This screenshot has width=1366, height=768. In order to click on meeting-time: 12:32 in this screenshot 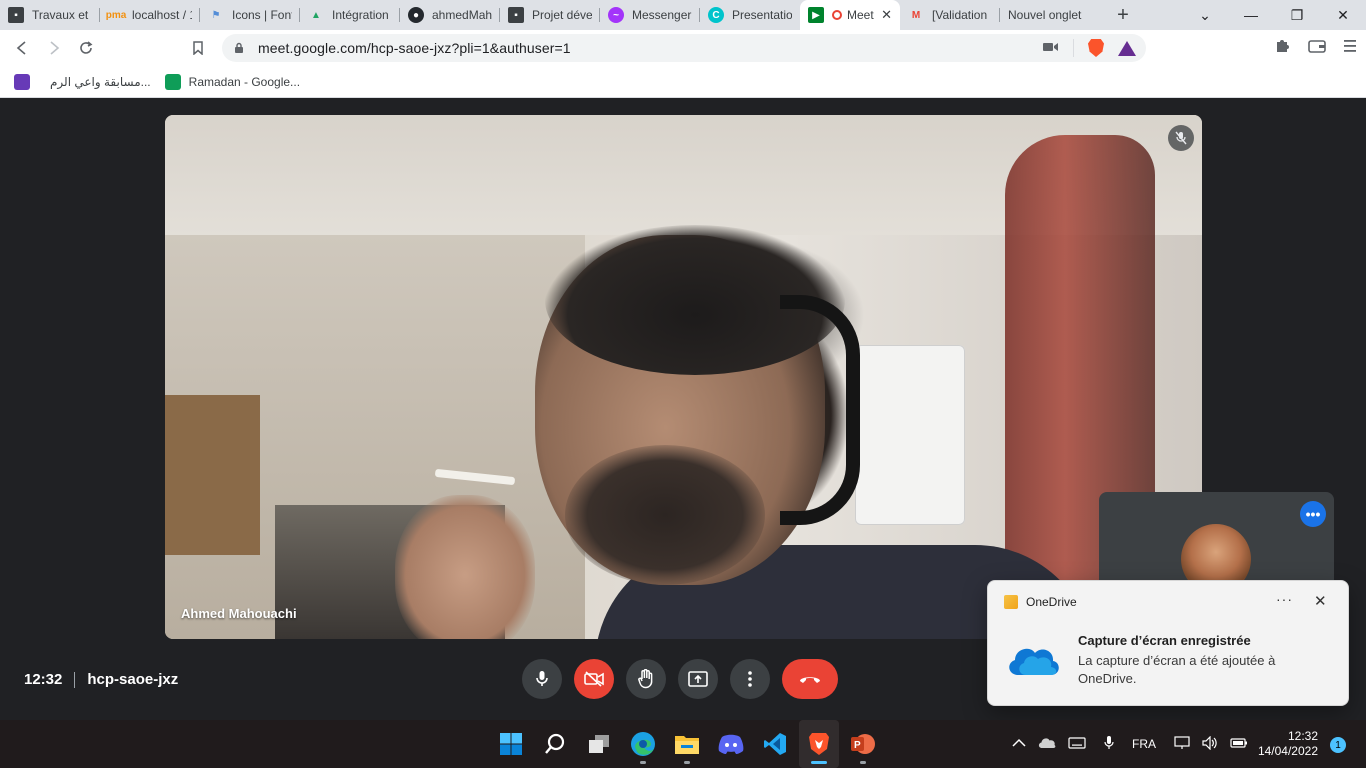, I will do `click(43, 679)`.